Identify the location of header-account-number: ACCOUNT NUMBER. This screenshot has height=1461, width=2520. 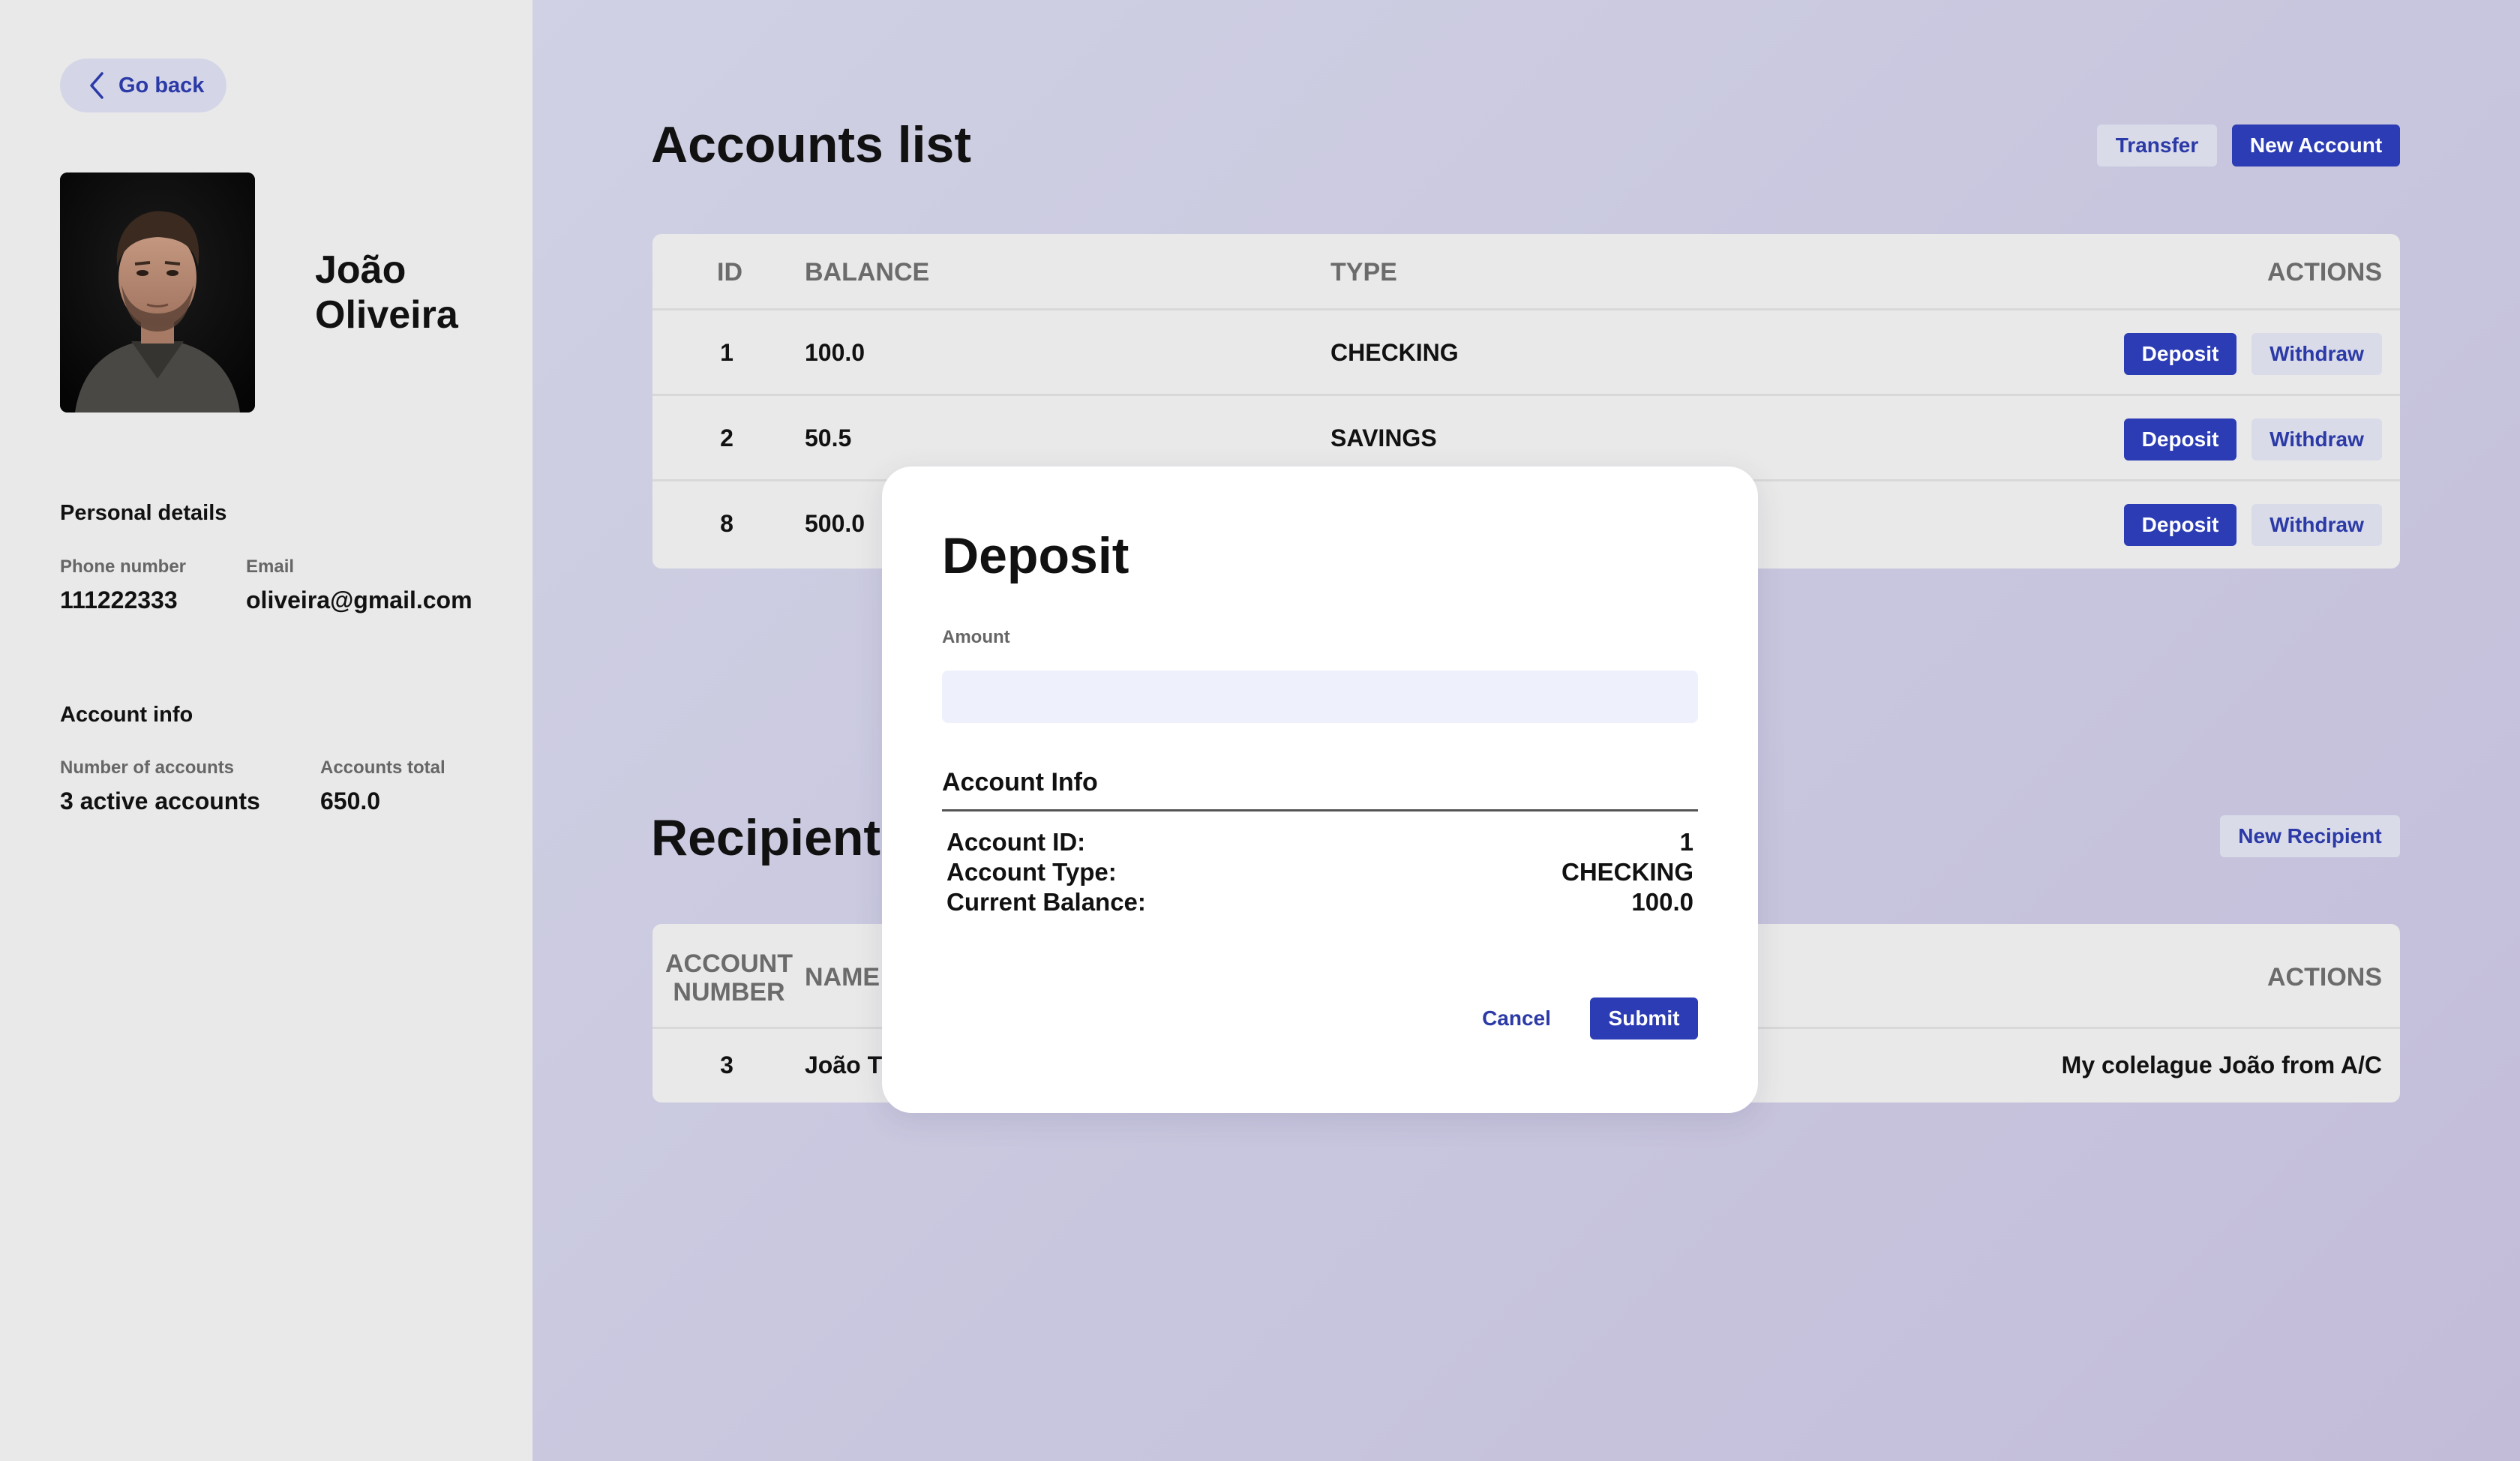
(729, 978).